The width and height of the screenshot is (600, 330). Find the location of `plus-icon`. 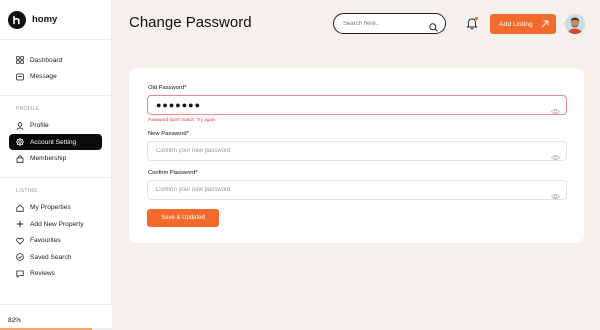

plus-icon is located at coordinates (20, 224).